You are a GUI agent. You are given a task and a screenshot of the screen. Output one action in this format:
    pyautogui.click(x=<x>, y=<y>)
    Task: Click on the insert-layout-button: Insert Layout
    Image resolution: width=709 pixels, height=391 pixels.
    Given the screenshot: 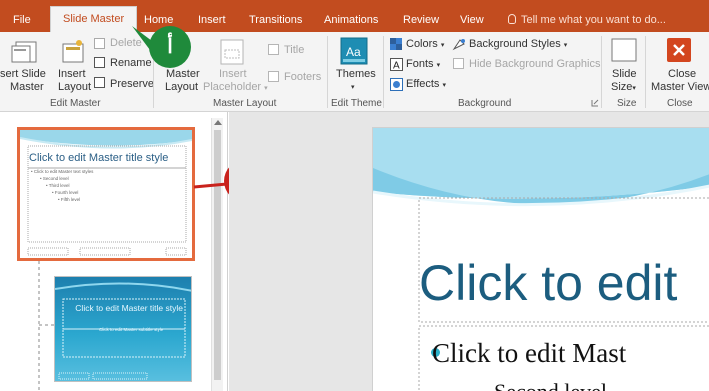 What is the action you would take?
    pyautogui.click(x=74, y=81)
    